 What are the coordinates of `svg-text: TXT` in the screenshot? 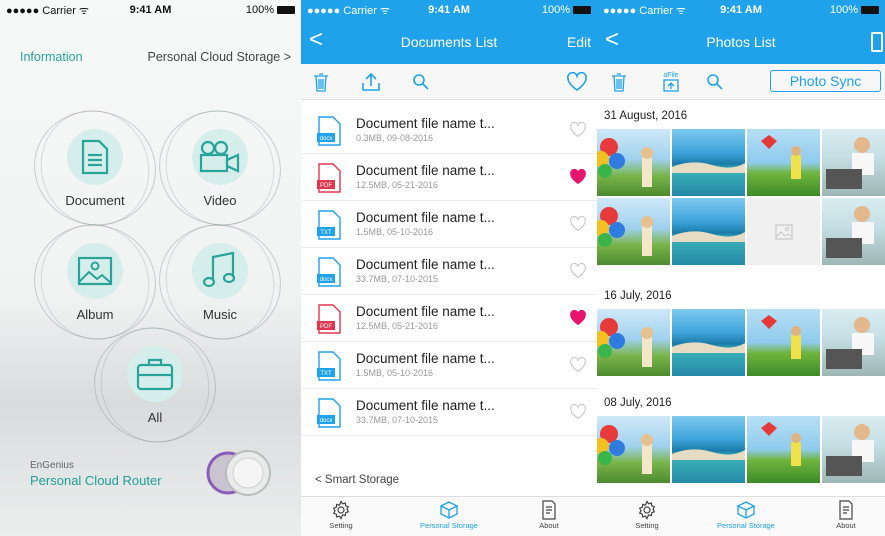 It's located at (326, 233).